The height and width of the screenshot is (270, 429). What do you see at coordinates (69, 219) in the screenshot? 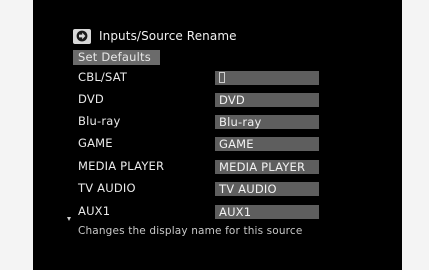
I see `scroll-down-icon` at bounding box center [69, 219].